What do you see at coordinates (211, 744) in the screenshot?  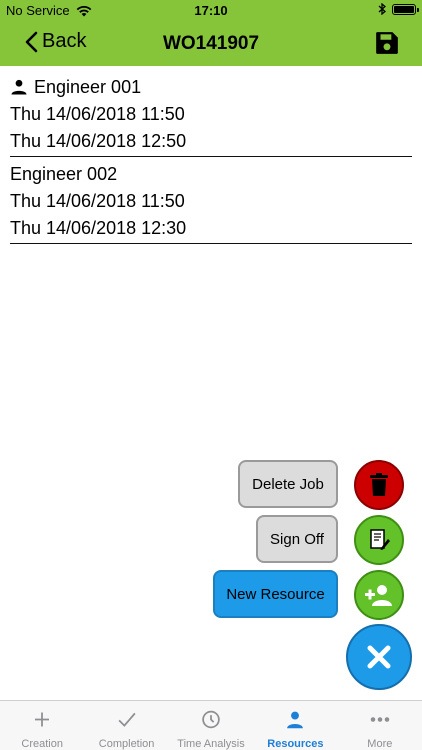 I see `tab-label: Time Analysis` at bounding box center [211, 744].